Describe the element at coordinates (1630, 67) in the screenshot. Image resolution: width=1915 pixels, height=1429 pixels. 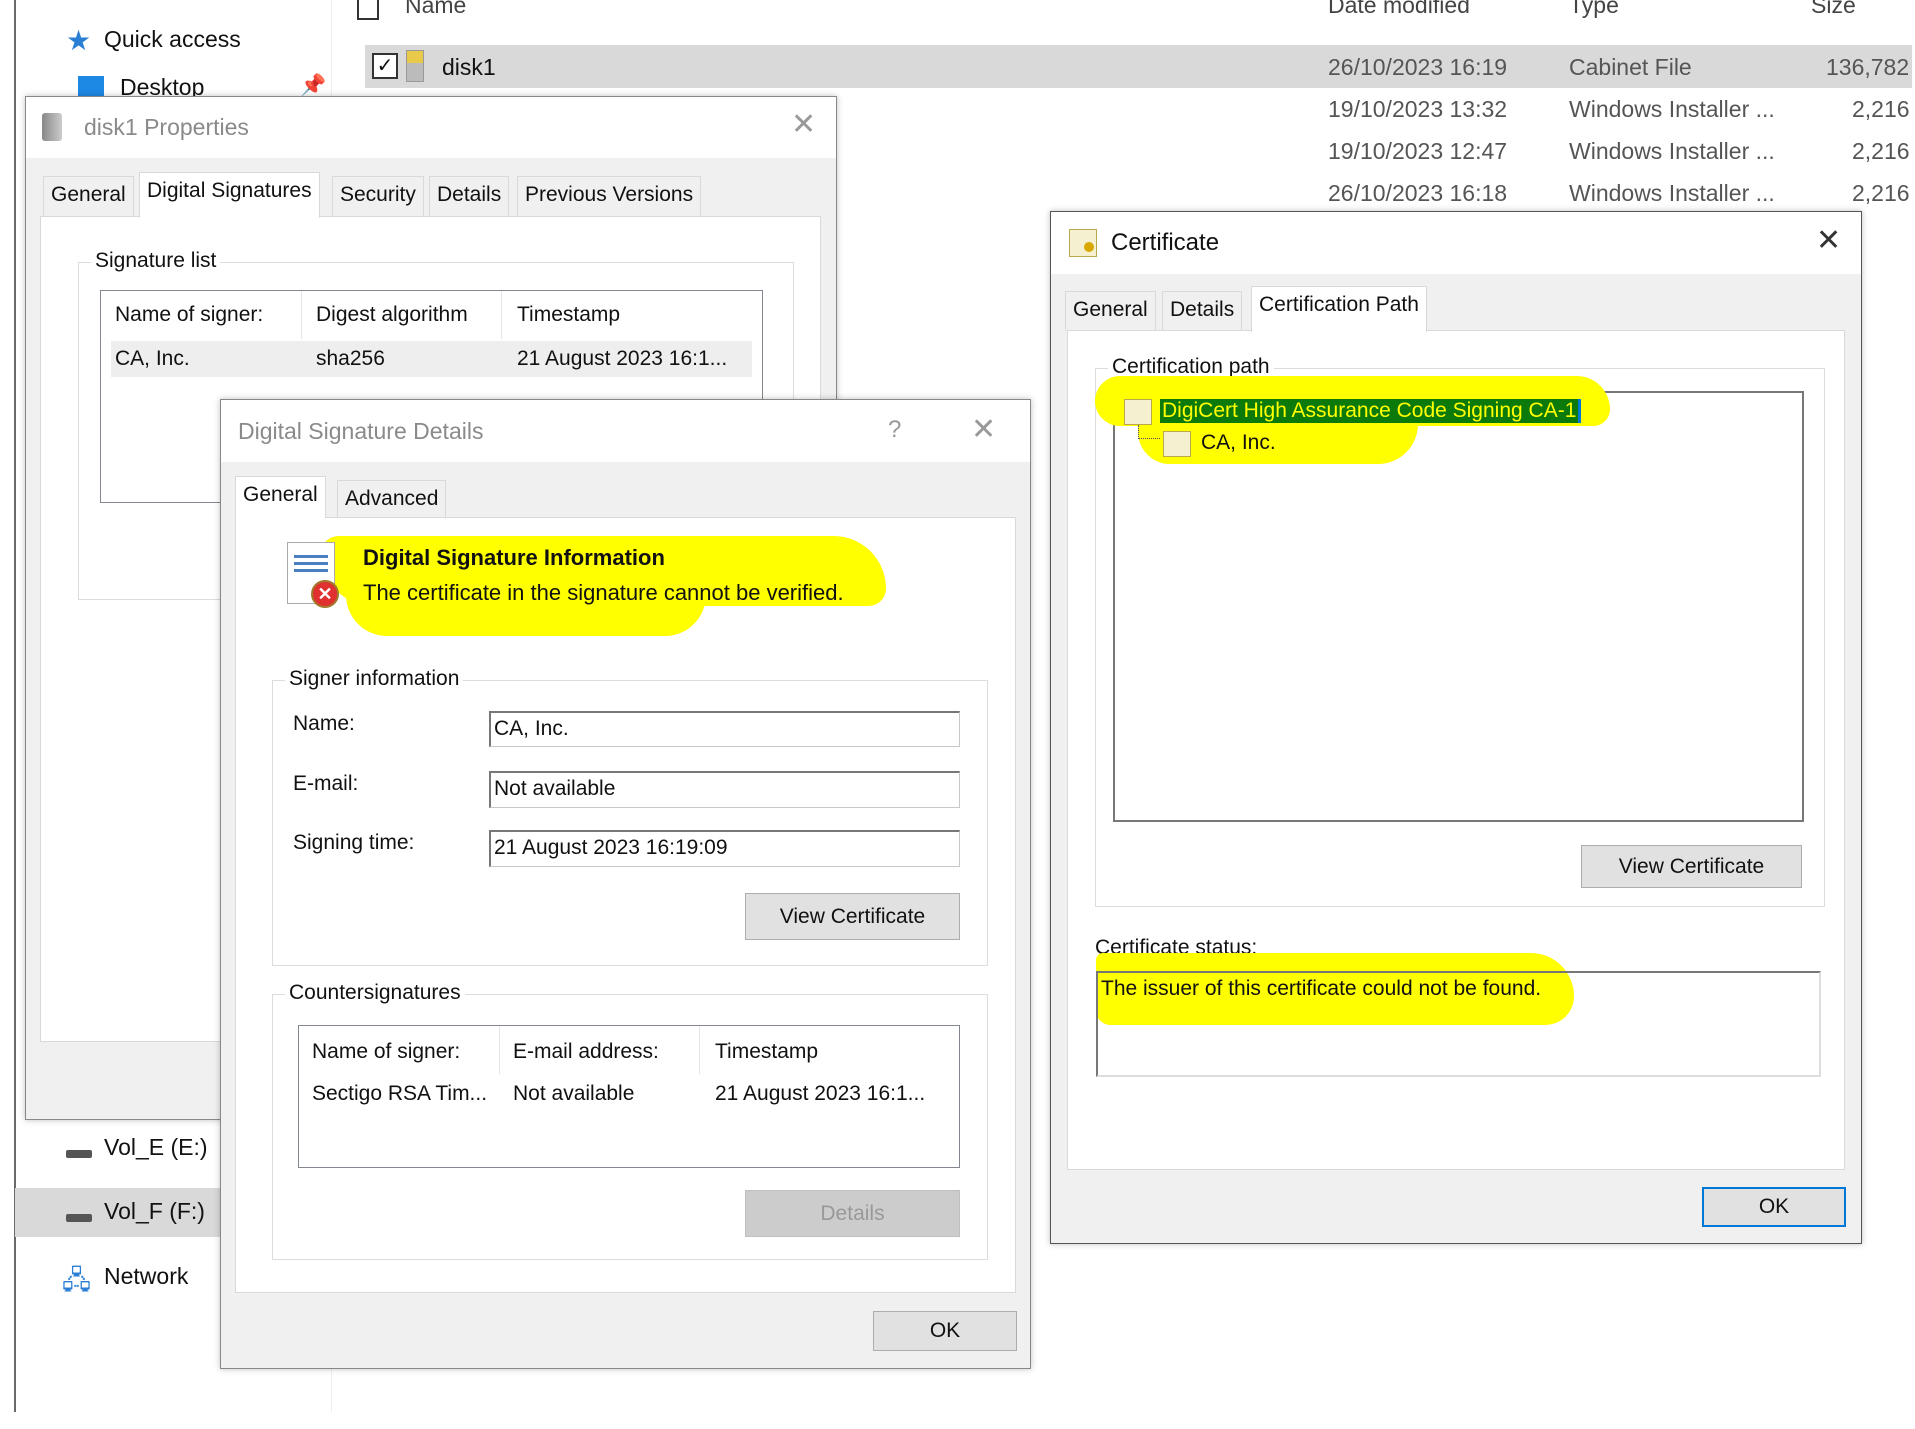
I see `file-type: Cabinet File` at that location.